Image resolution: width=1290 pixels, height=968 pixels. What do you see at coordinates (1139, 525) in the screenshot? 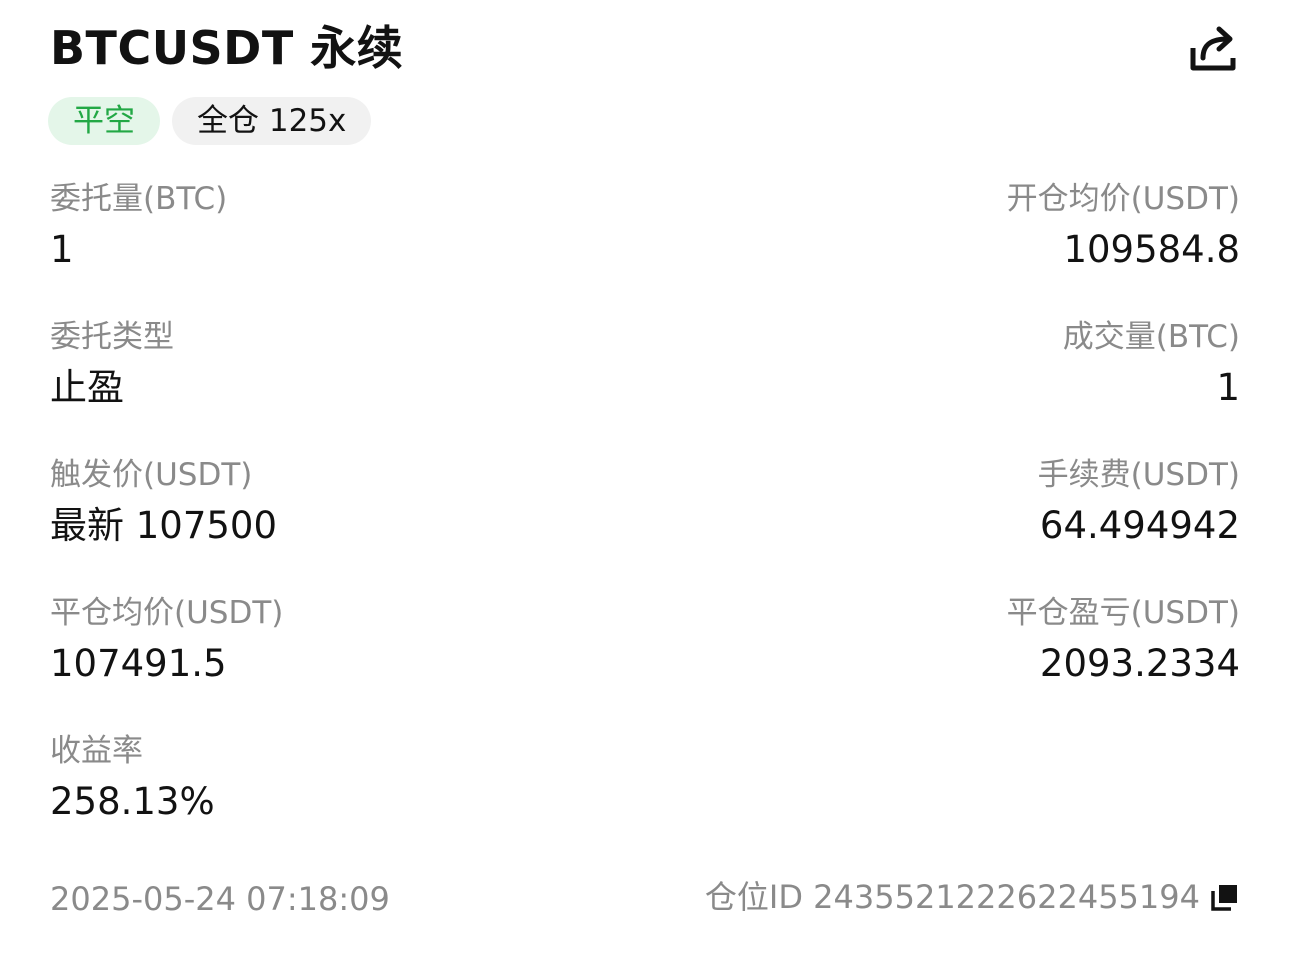
I see `fee-value: 64.494942` at bounding box center [1139, 525].